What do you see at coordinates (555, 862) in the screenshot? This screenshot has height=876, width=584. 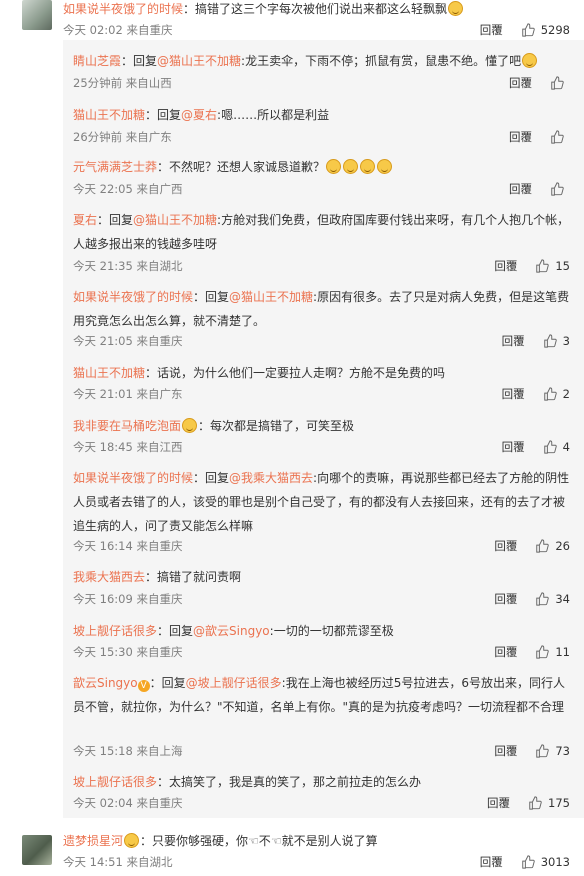 I see `like-count: 3013` at bounding box center [555, 862].